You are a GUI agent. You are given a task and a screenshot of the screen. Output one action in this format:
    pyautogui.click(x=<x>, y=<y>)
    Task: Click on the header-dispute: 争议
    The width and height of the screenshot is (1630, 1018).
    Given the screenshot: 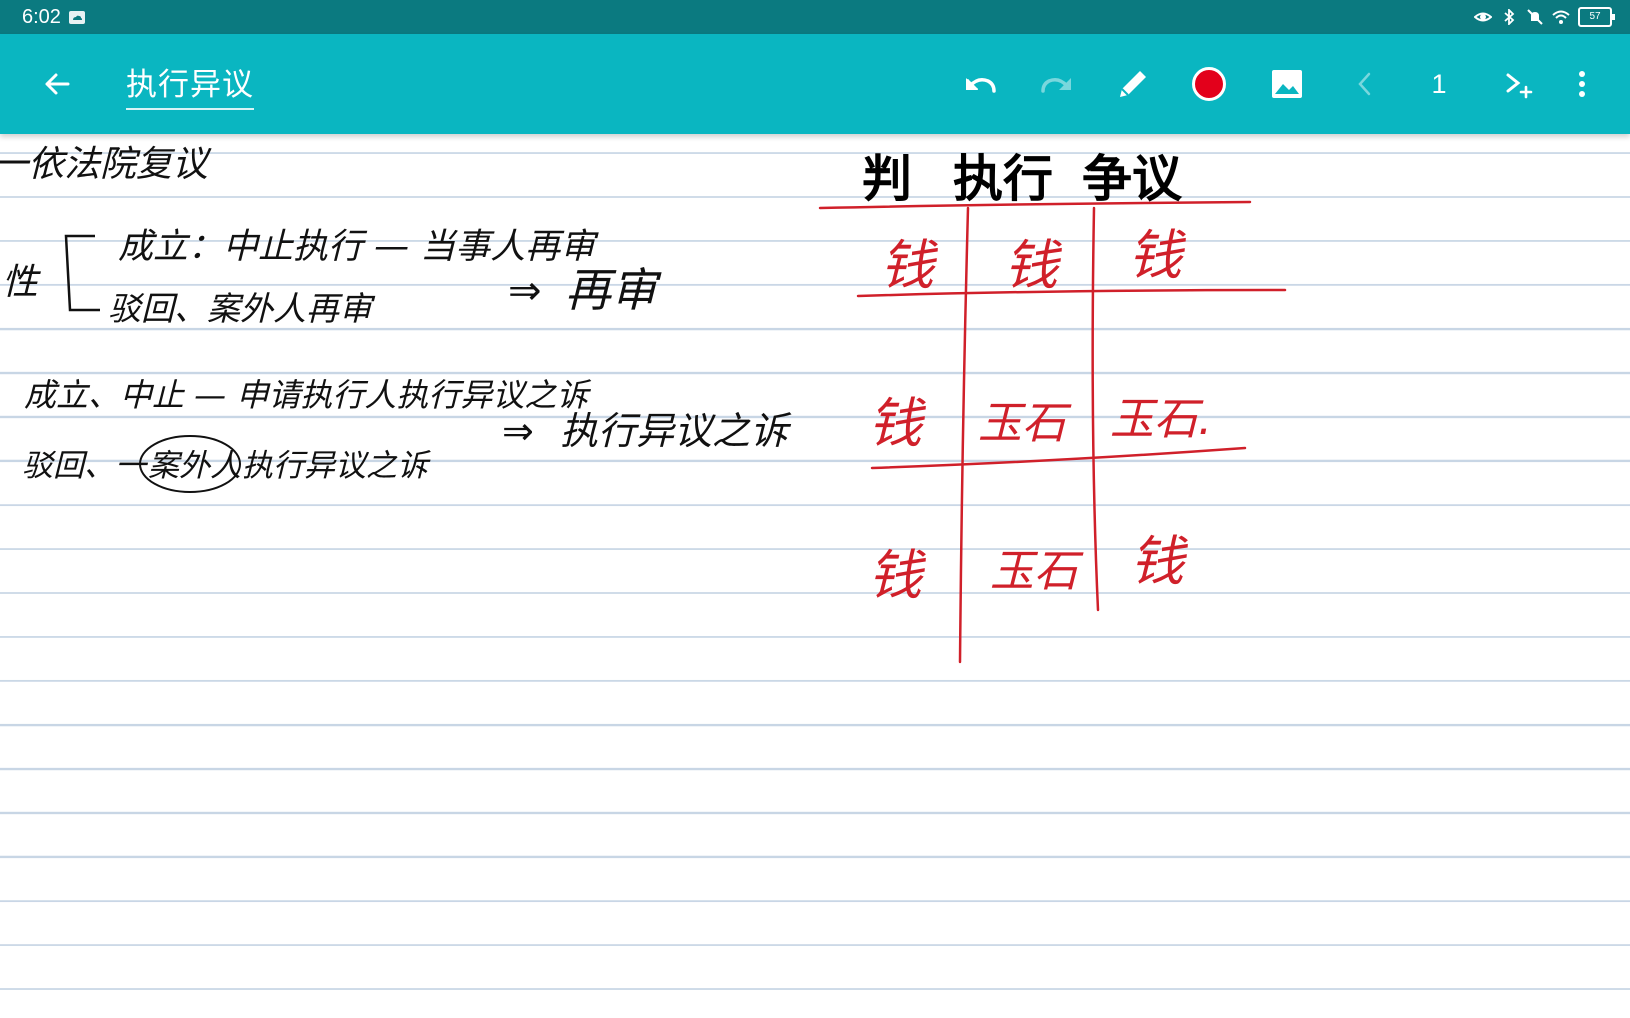 What is the action you would take?
    pyautogui.click(x=1132, y=179)
    